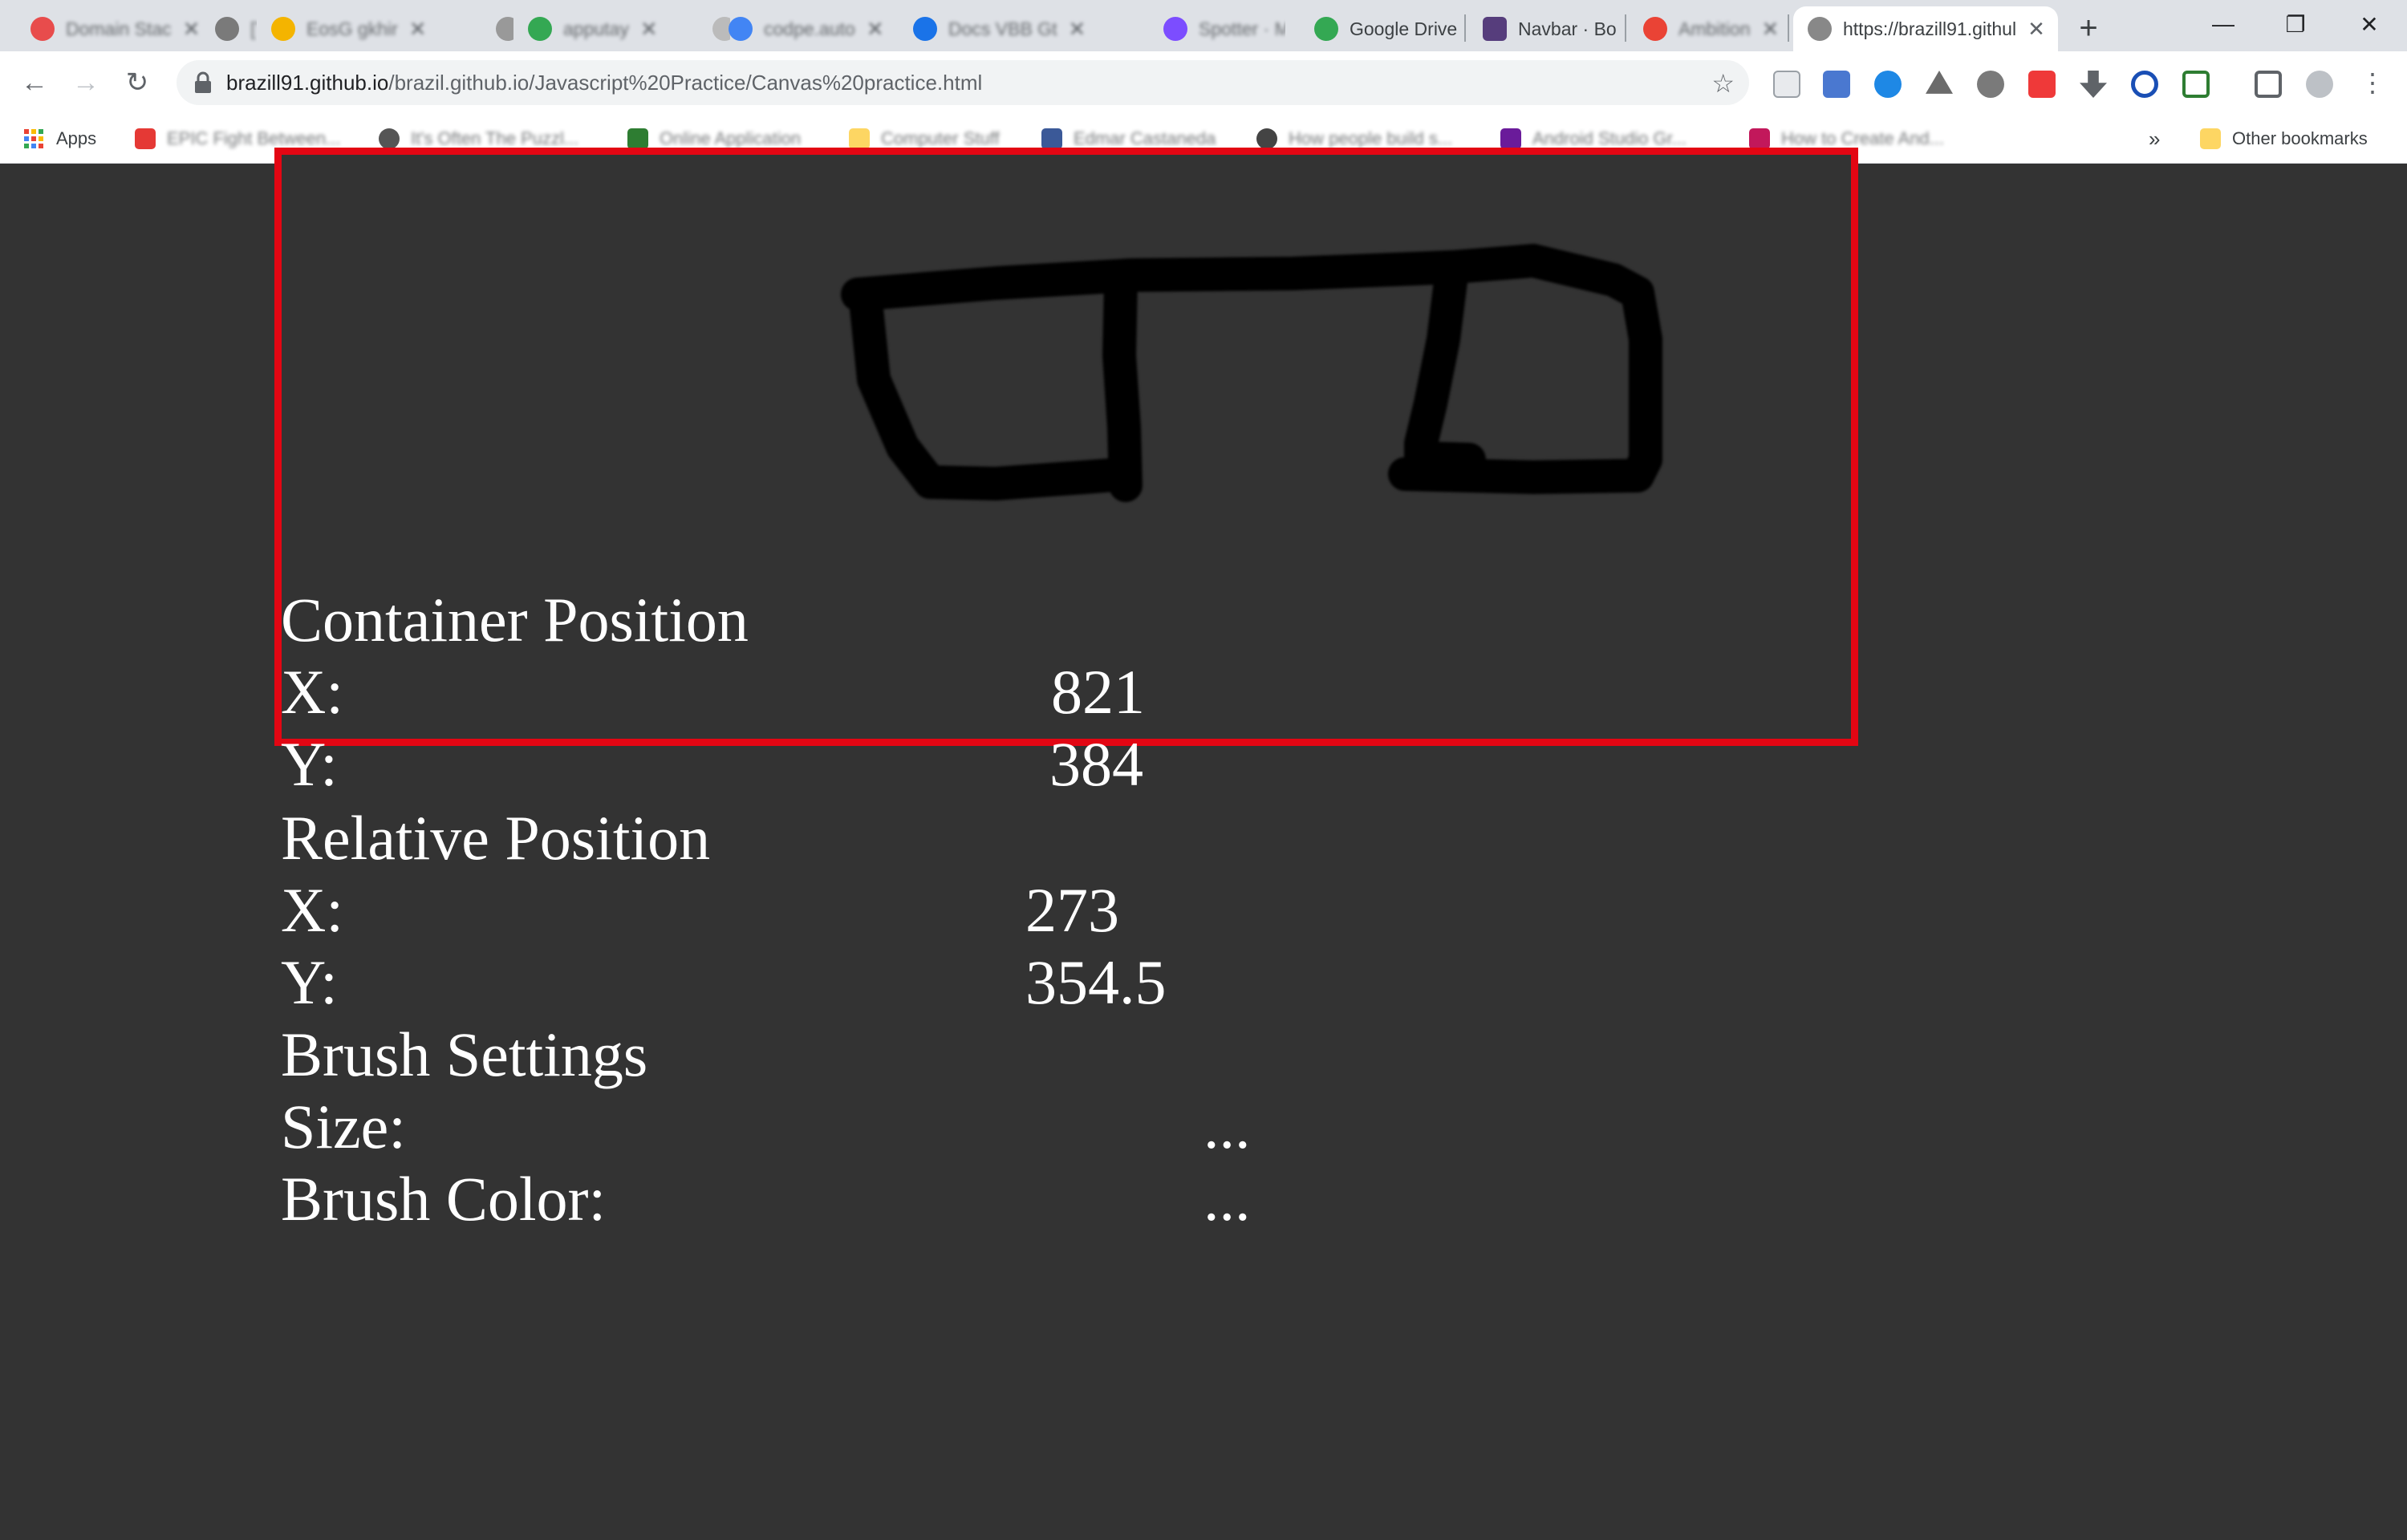 Image resolution: width=2407 pixels, height=1540 pixels. What do you see at coordinates (1003, 28) in the screenshot?
I see `tab-title: Docs VBB Gt` at bounding box center [1003, 28].